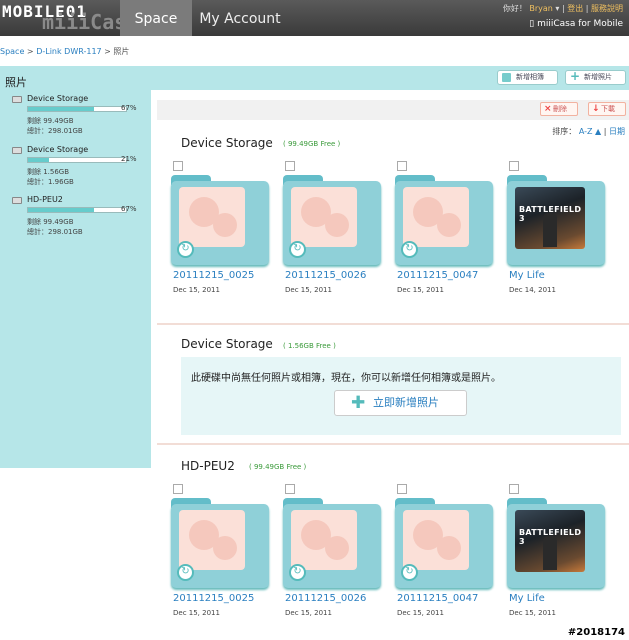 The height and width of the screenshot is (640, 629). Describe the element at coordinates (358, 403) in the screenshot. I see `plus-icon: ✚` at that location.